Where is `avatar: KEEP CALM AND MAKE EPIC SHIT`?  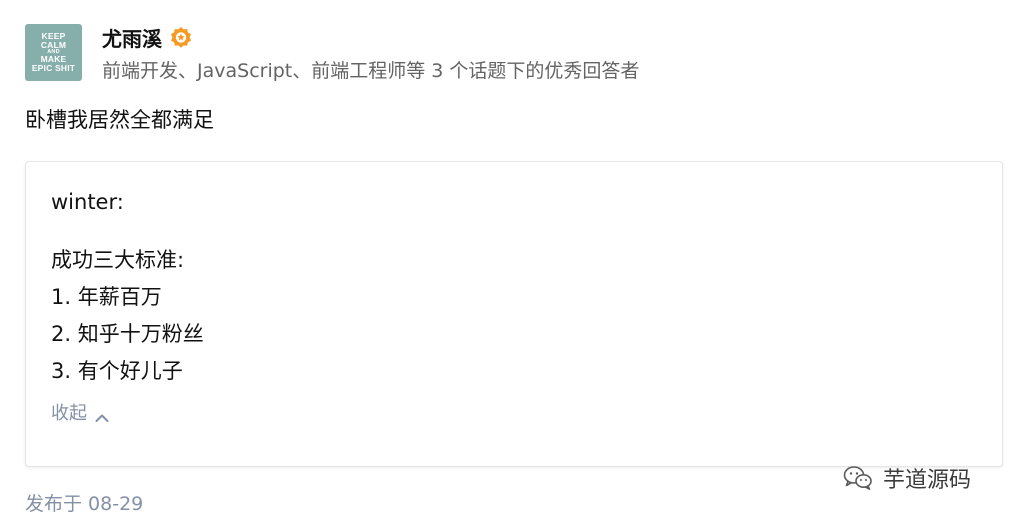
avatar: KEEP CALM AND MAKE EPIC SHIT is located at coordinates (53, 52).